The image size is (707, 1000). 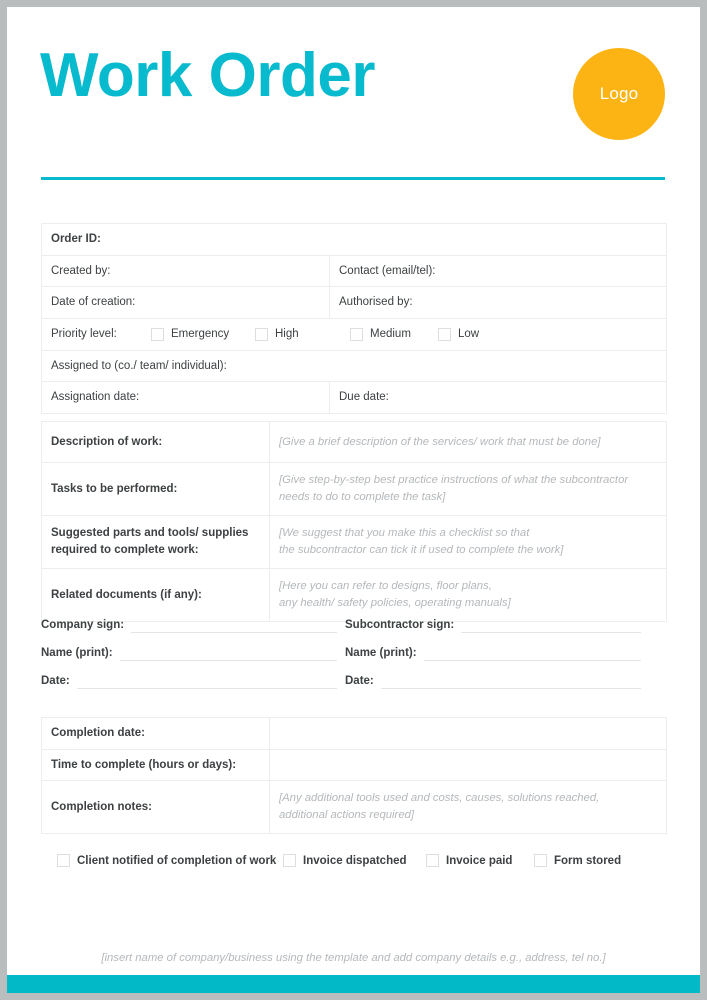 What do you see at coordinates (93, 302) in the screenshot?
I see `label-date-of-creation: Date of creation:` at bounding box center [93, 302].